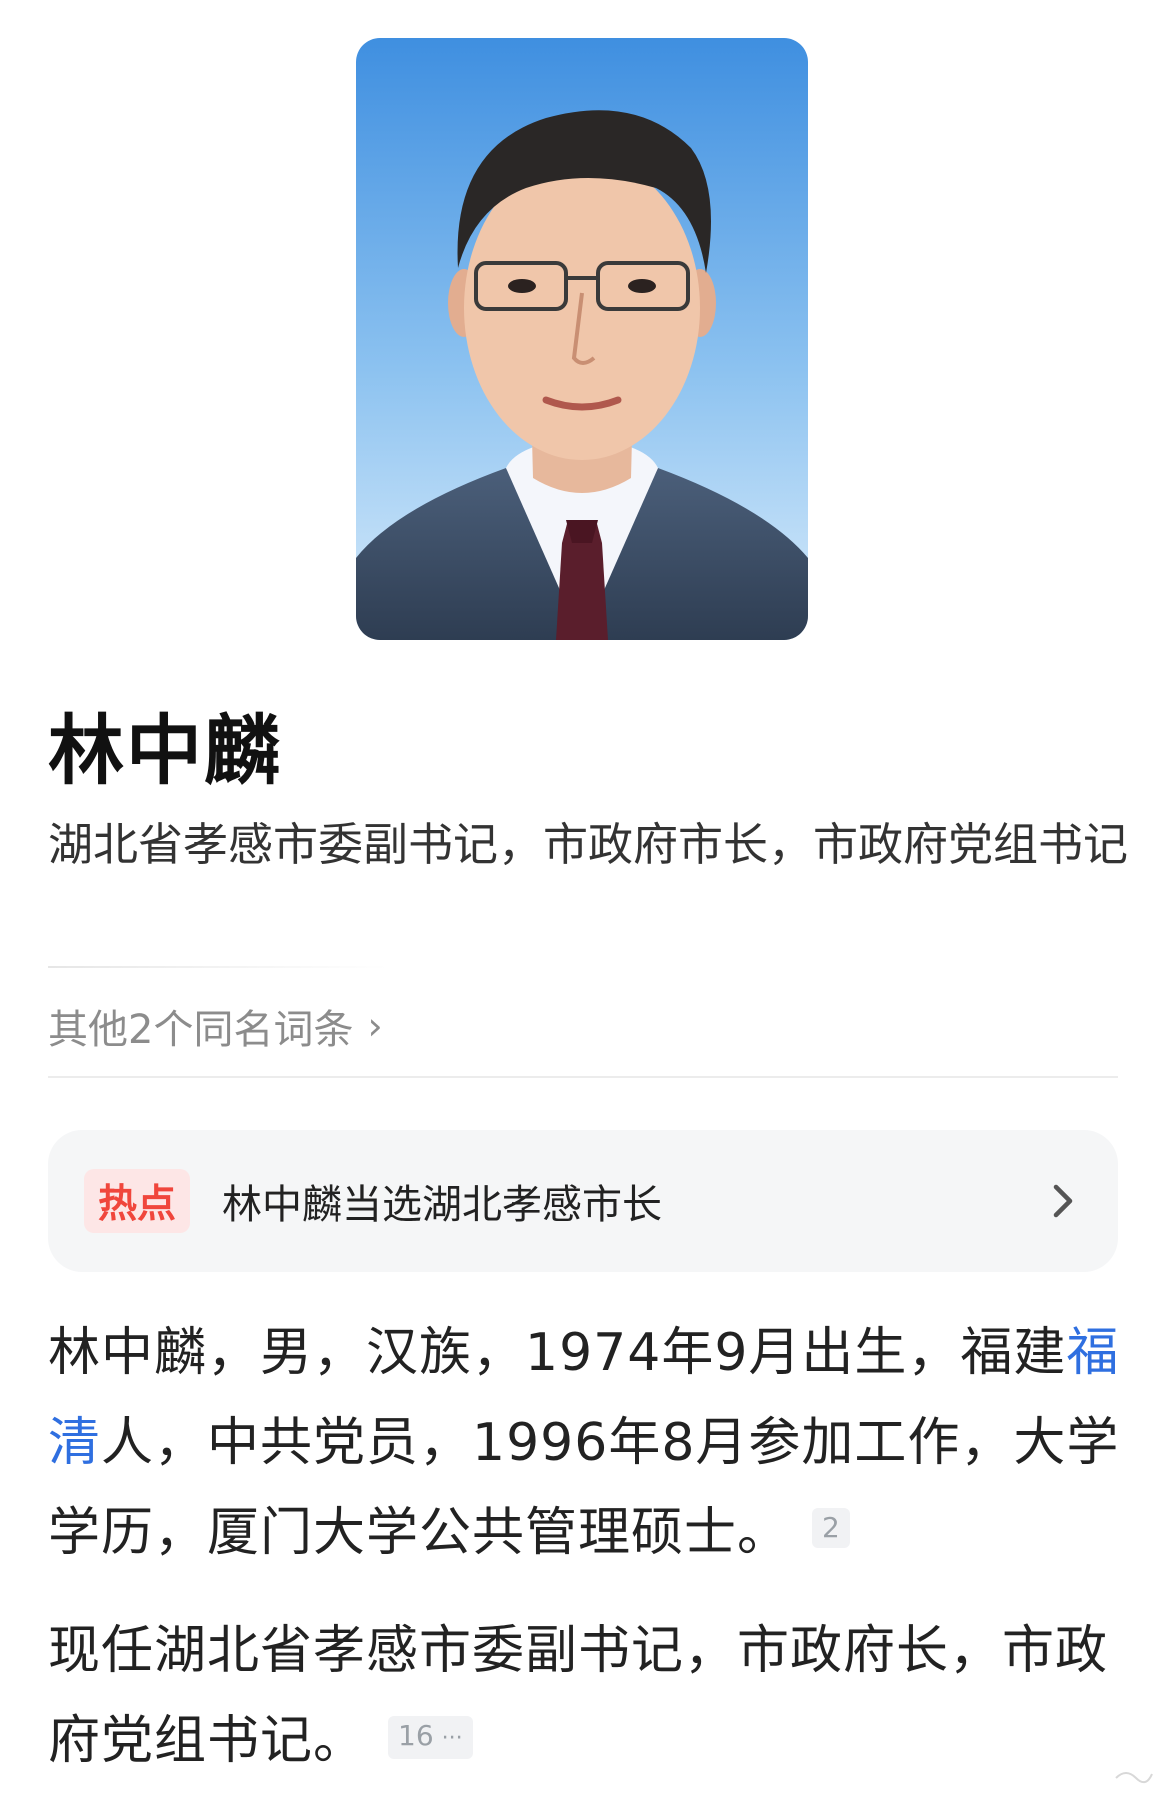 The height and width of the screenshot is (1798, 1170). I want to click on chevron-right-icon, so click(1063, 1201).